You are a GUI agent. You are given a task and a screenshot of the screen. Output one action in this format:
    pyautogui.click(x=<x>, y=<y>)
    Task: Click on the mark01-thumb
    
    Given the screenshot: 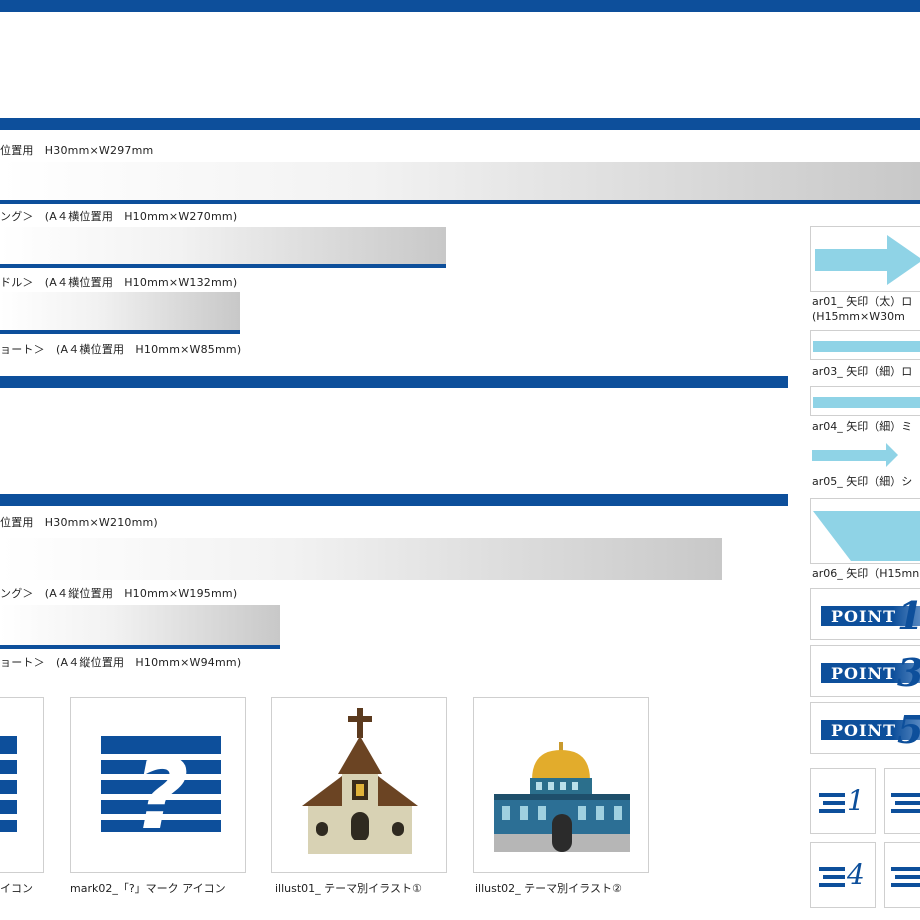 What is the action you would take?
    pyautogui.click(x=22, y=785)
    